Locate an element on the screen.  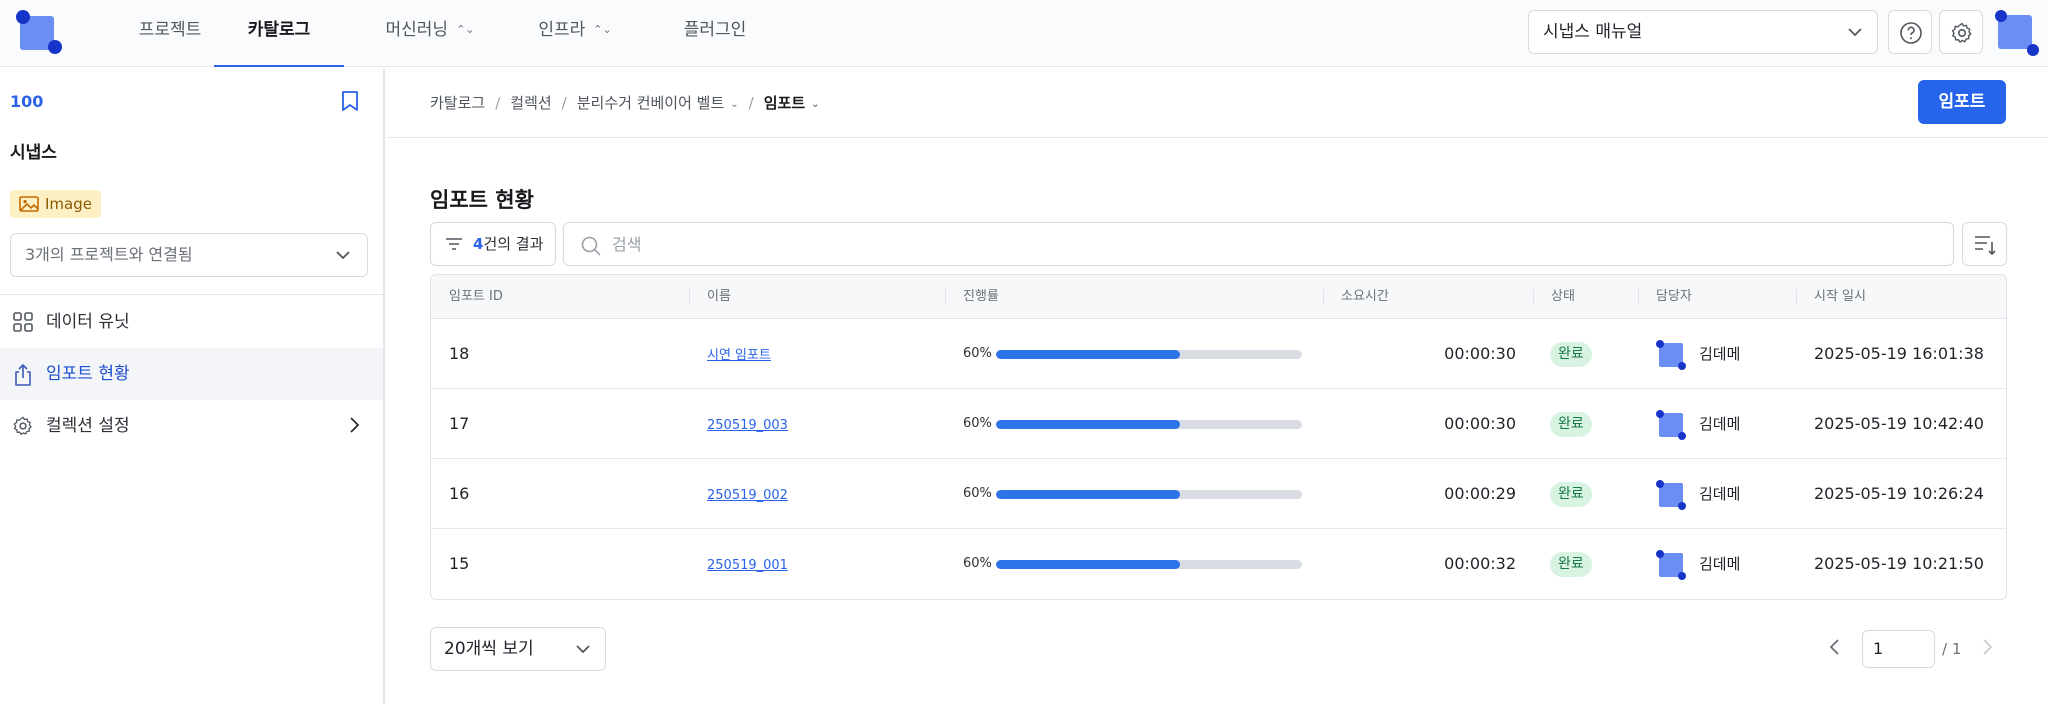
page-size-value: 20개씩 보기 is located at coordinates (489, 649).